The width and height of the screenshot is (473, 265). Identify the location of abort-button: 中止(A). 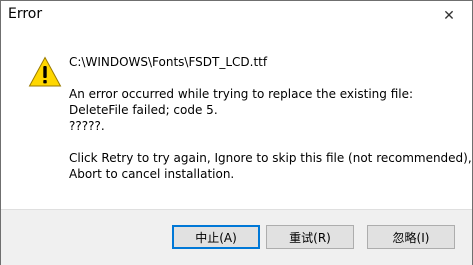
(216, 237).